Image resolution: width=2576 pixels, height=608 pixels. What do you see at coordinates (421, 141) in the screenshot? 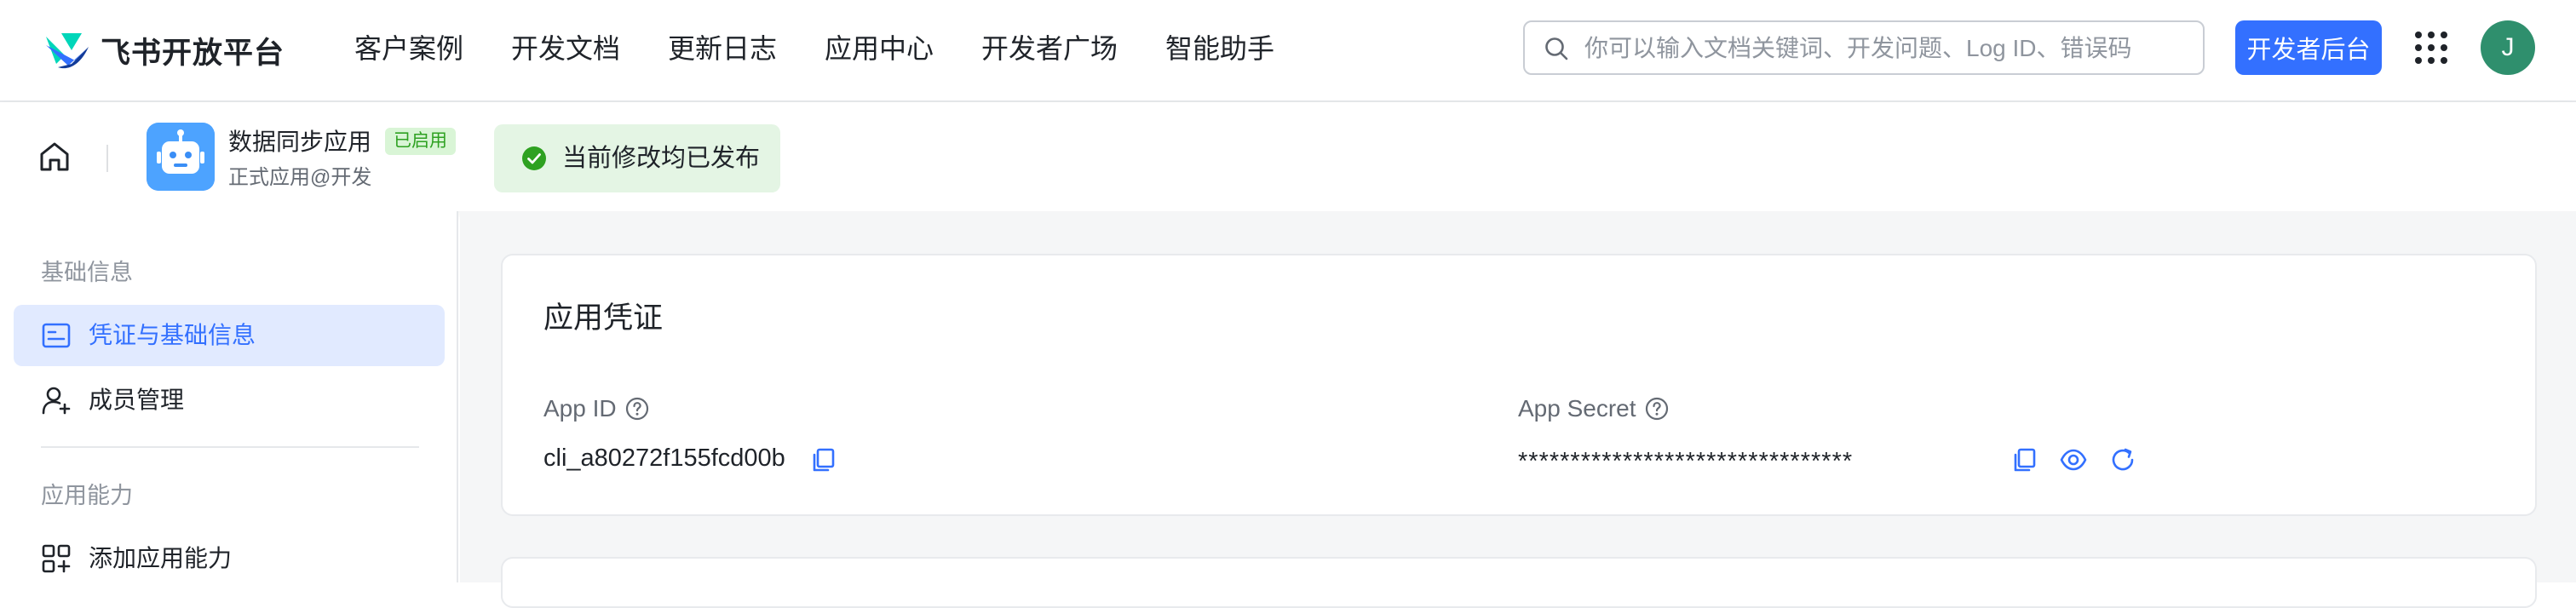
I see `status-badge: 已启用` at bounding box center [421, 141].